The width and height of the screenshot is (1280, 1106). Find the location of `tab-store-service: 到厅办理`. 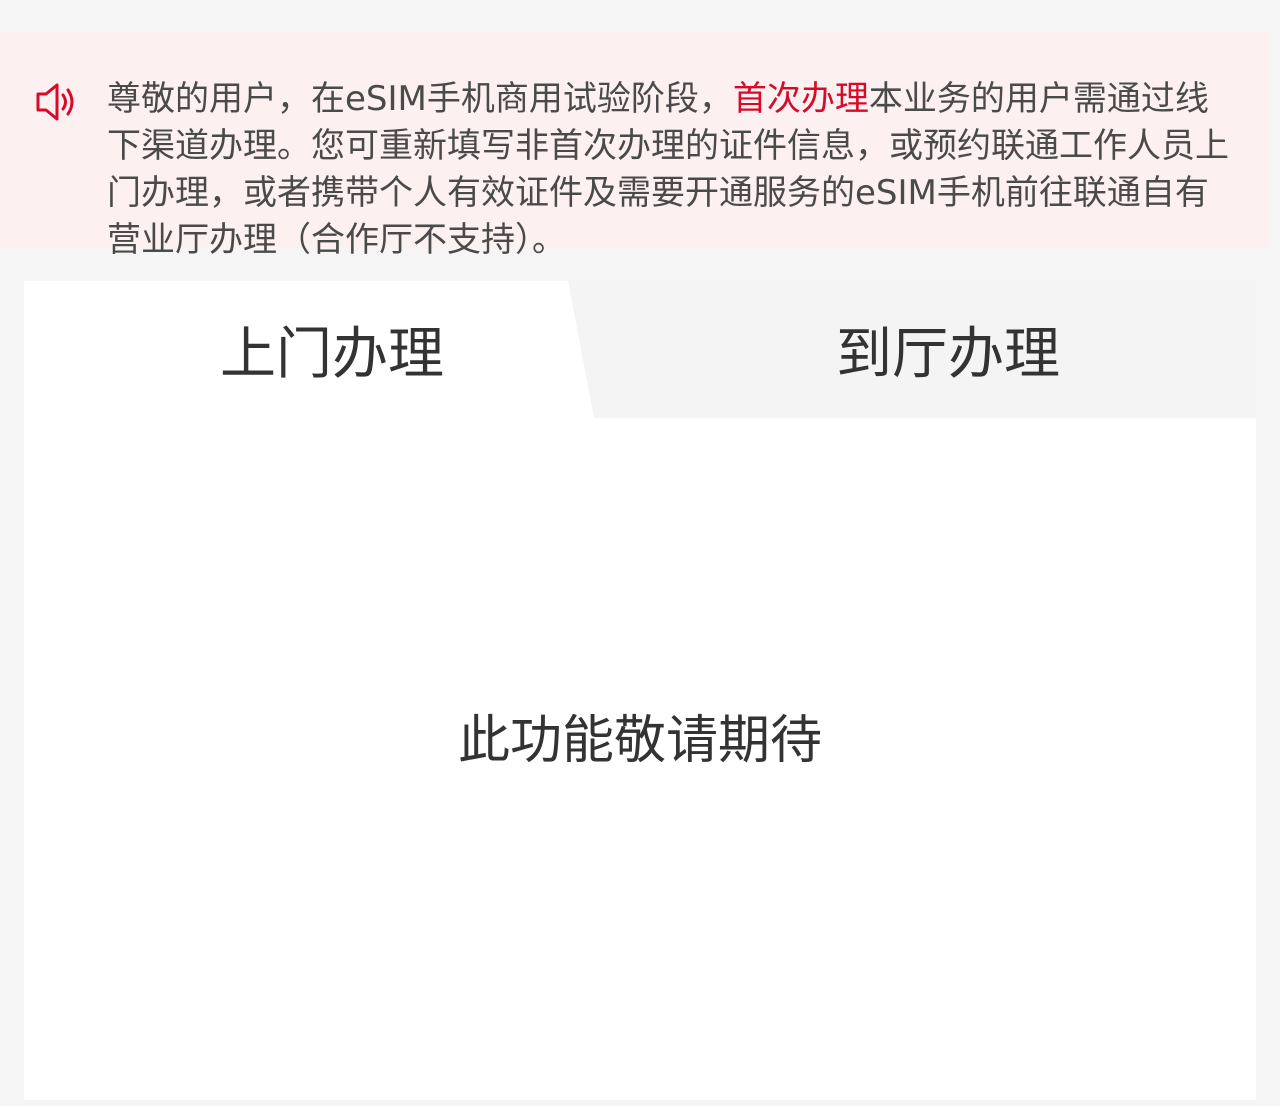

tab-store-service: 到厅办理 is located at coordinates (948, 349).